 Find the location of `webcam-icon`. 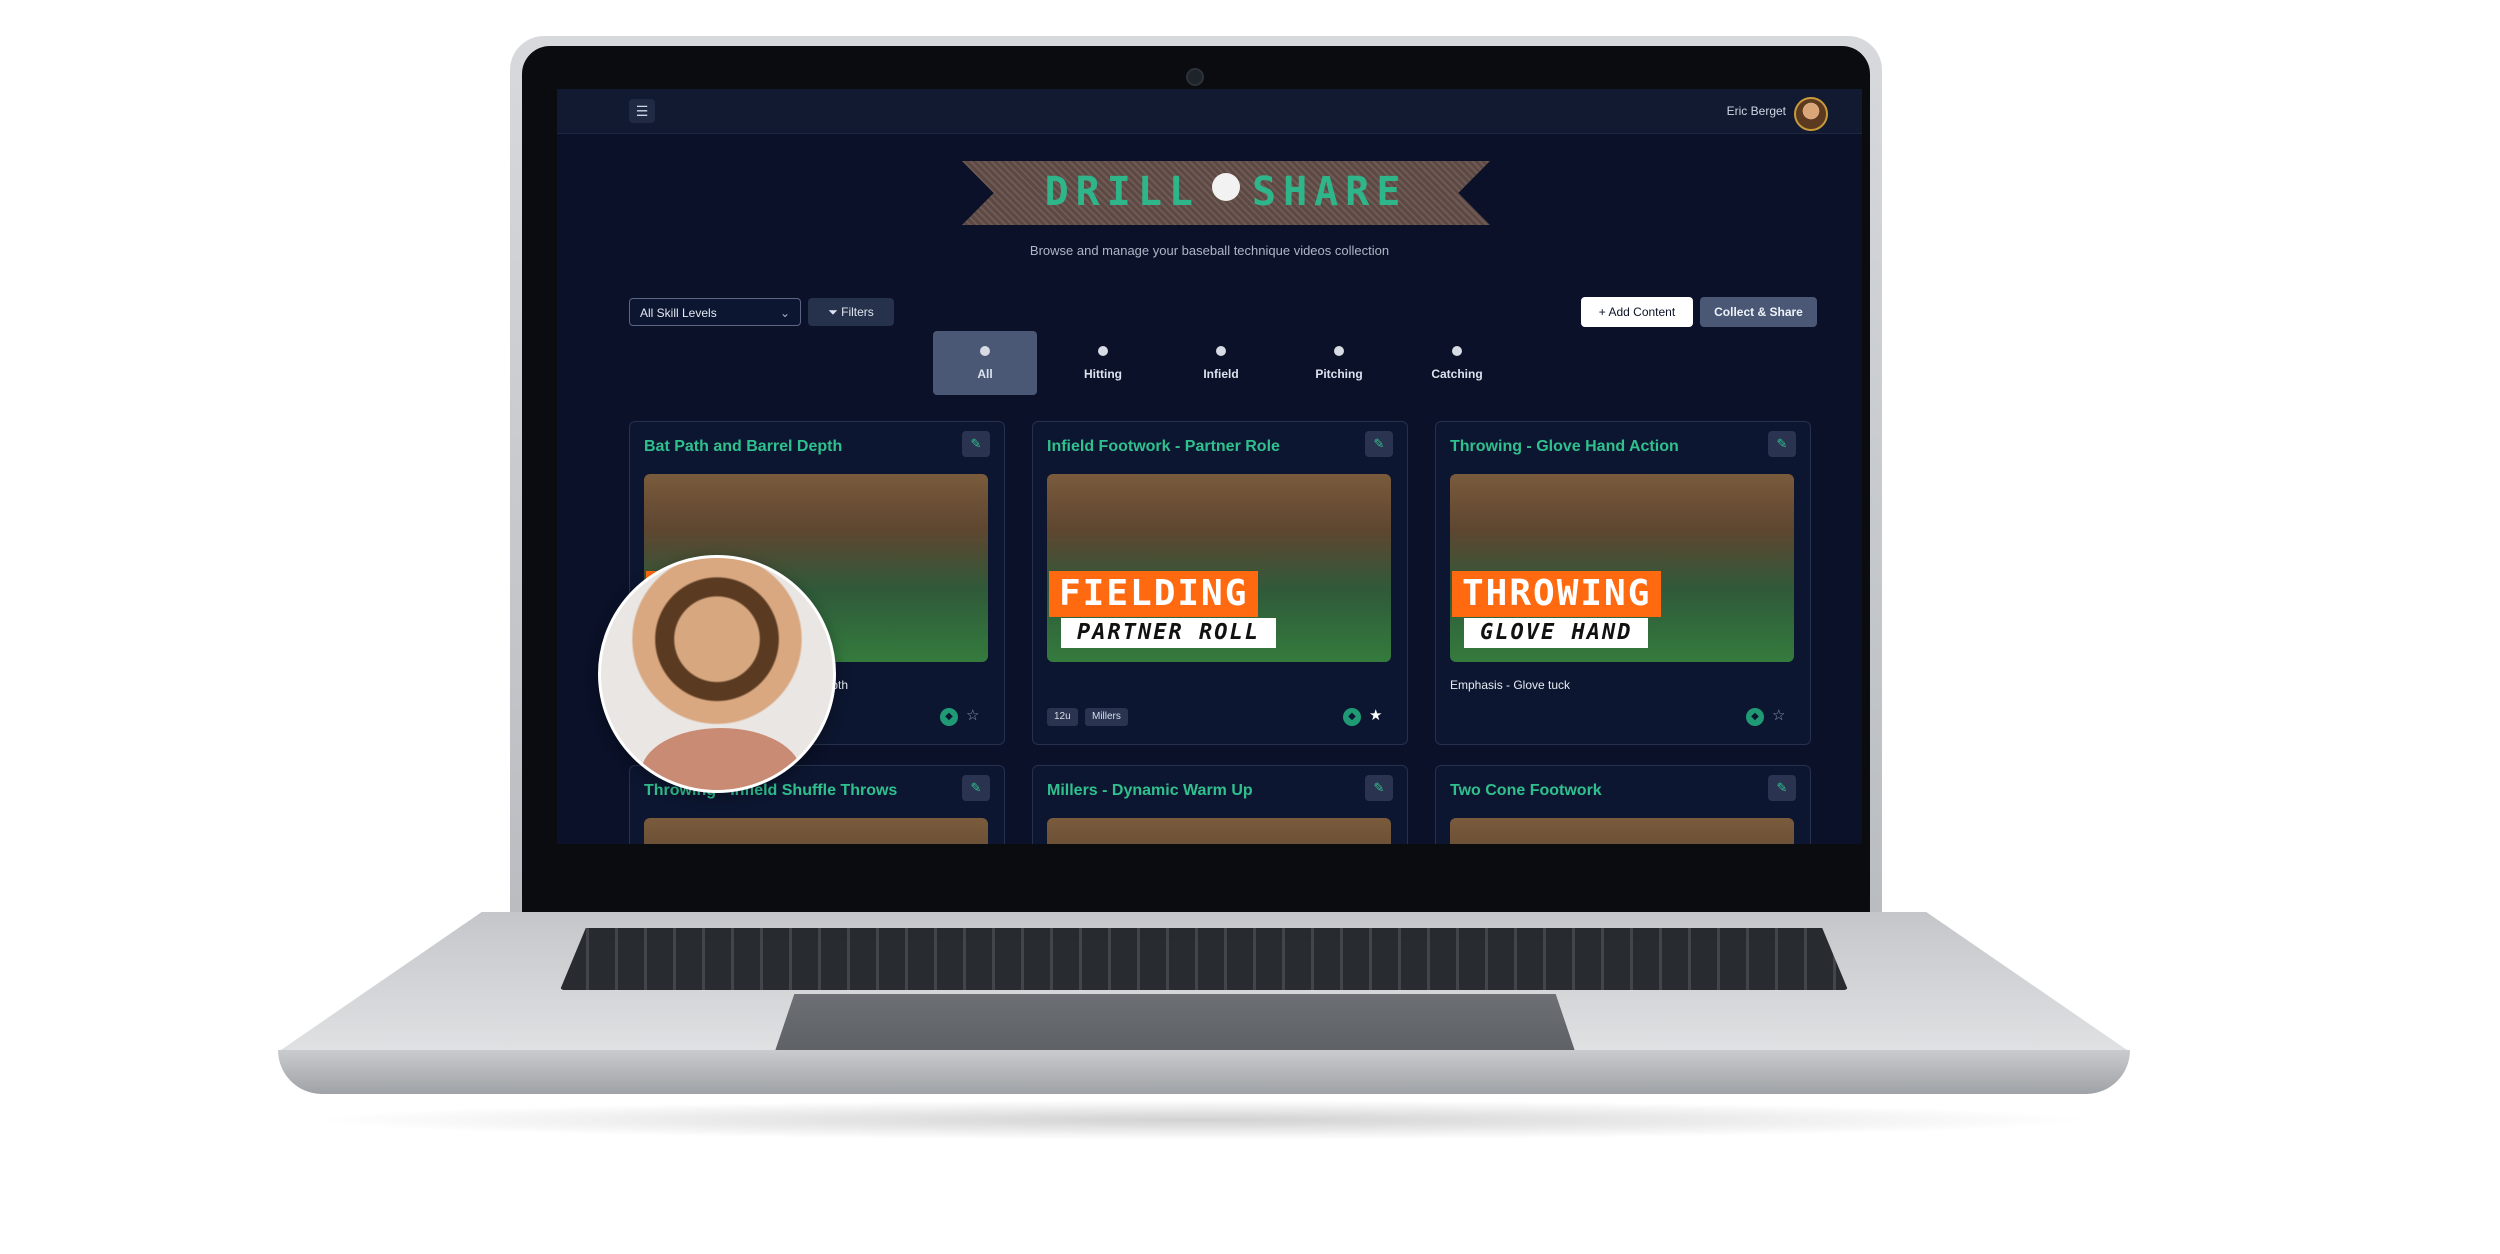

webcam-icon is located at coordinates (1195, 77).